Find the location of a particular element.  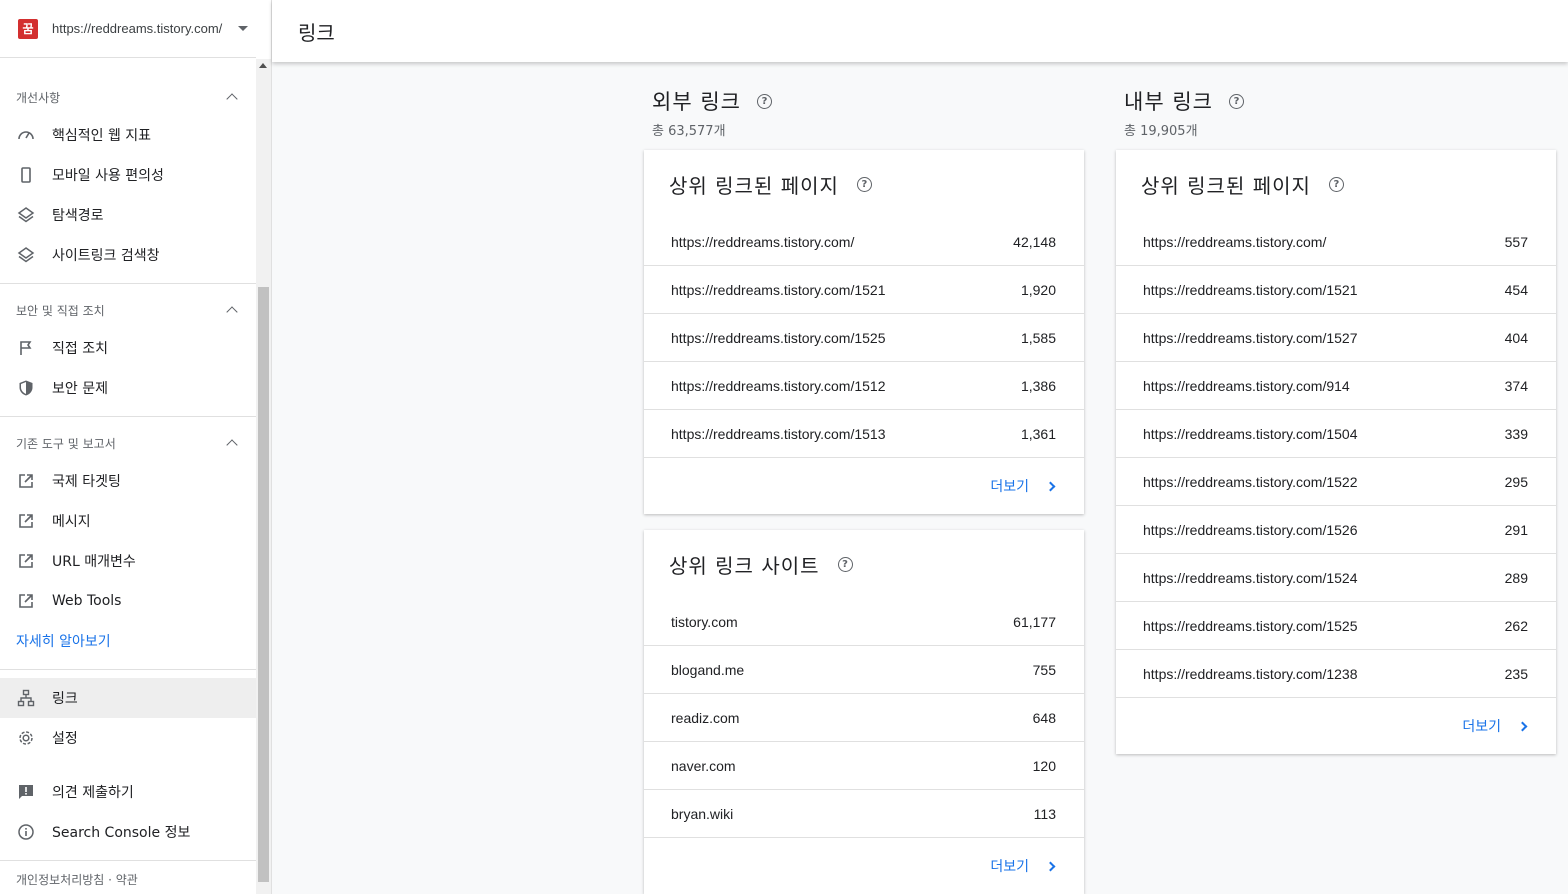

table-row: https://reddreams.tistory.com/42,148 is located at coordinates (864, 242).